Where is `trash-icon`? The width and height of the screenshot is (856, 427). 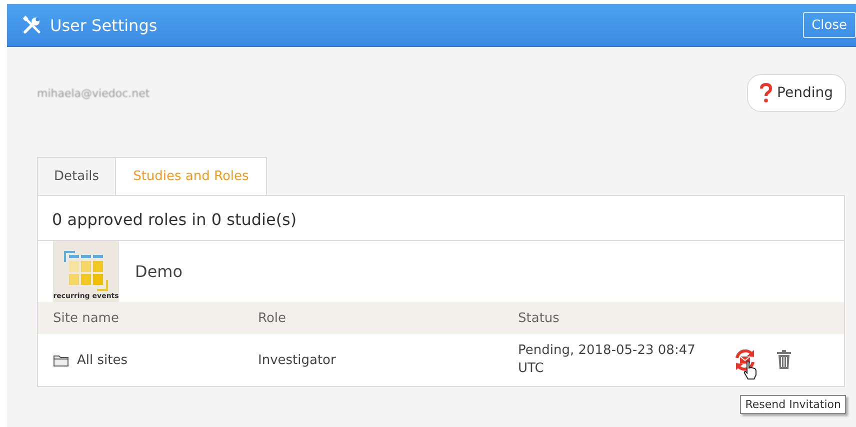 trash-icon is located at coordinates (784, 360).